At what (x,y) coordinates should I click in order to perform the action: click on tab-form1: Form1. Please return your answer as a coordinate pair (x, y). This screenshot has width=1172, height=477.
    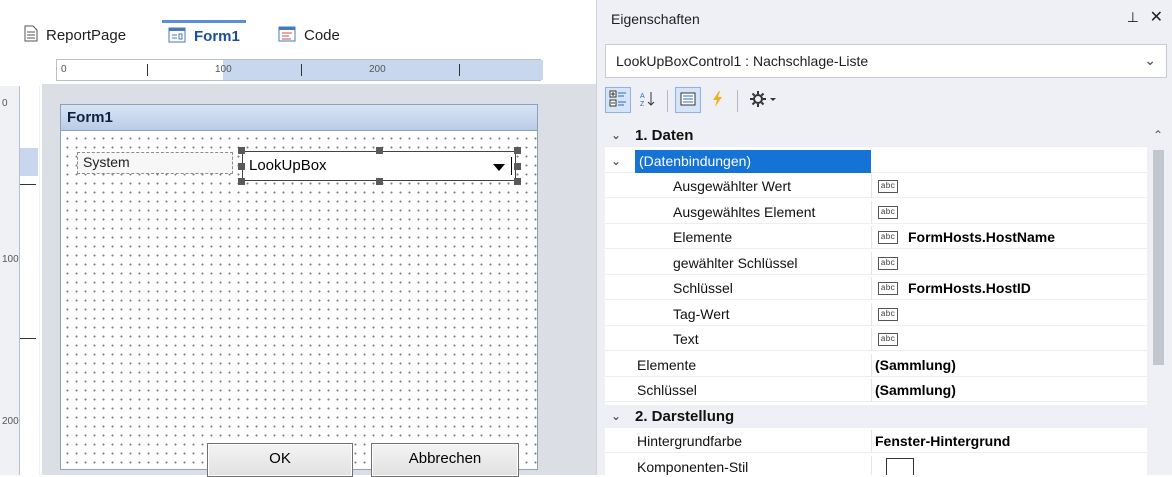
    Looking at the image, I should click on (204, 35).